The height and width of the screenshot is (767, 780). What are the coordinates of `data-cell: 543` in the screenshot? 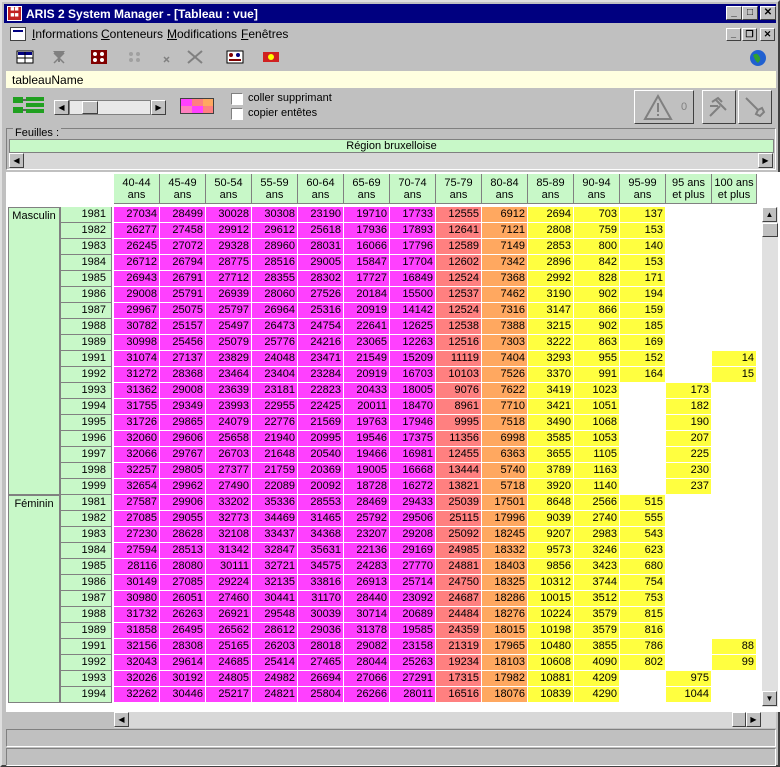 It's located at (643, 535).